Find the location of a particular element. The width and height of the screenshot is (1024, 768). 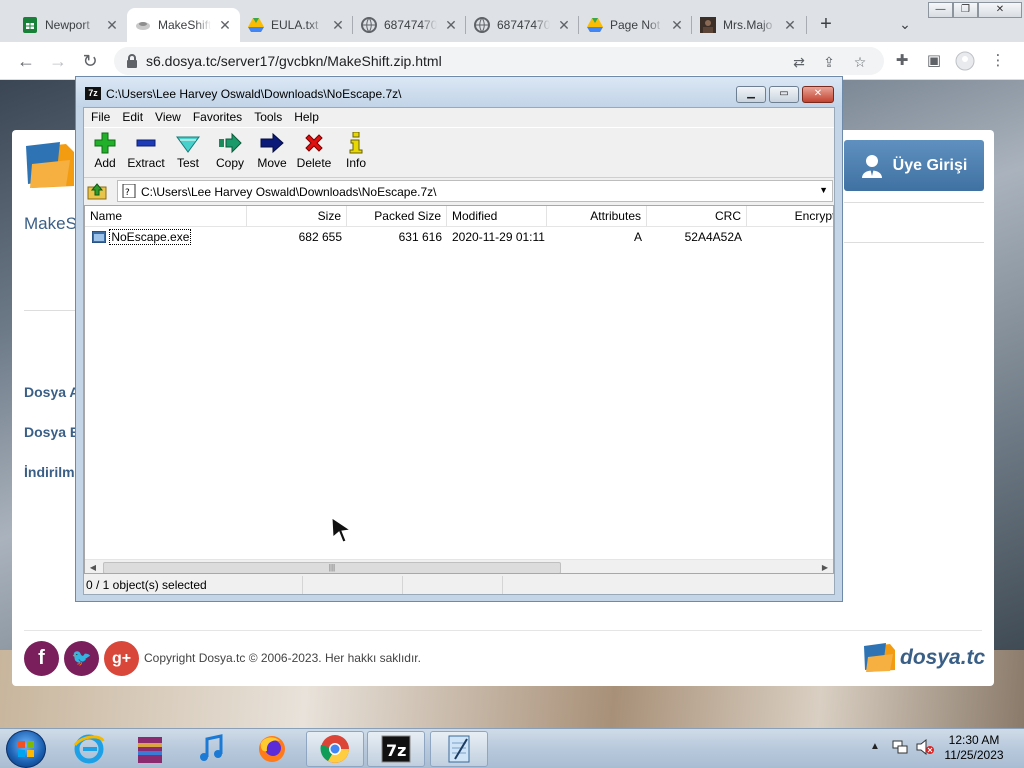

7zip-taskbar-icon: 7z is located at coordinates (396, 749).